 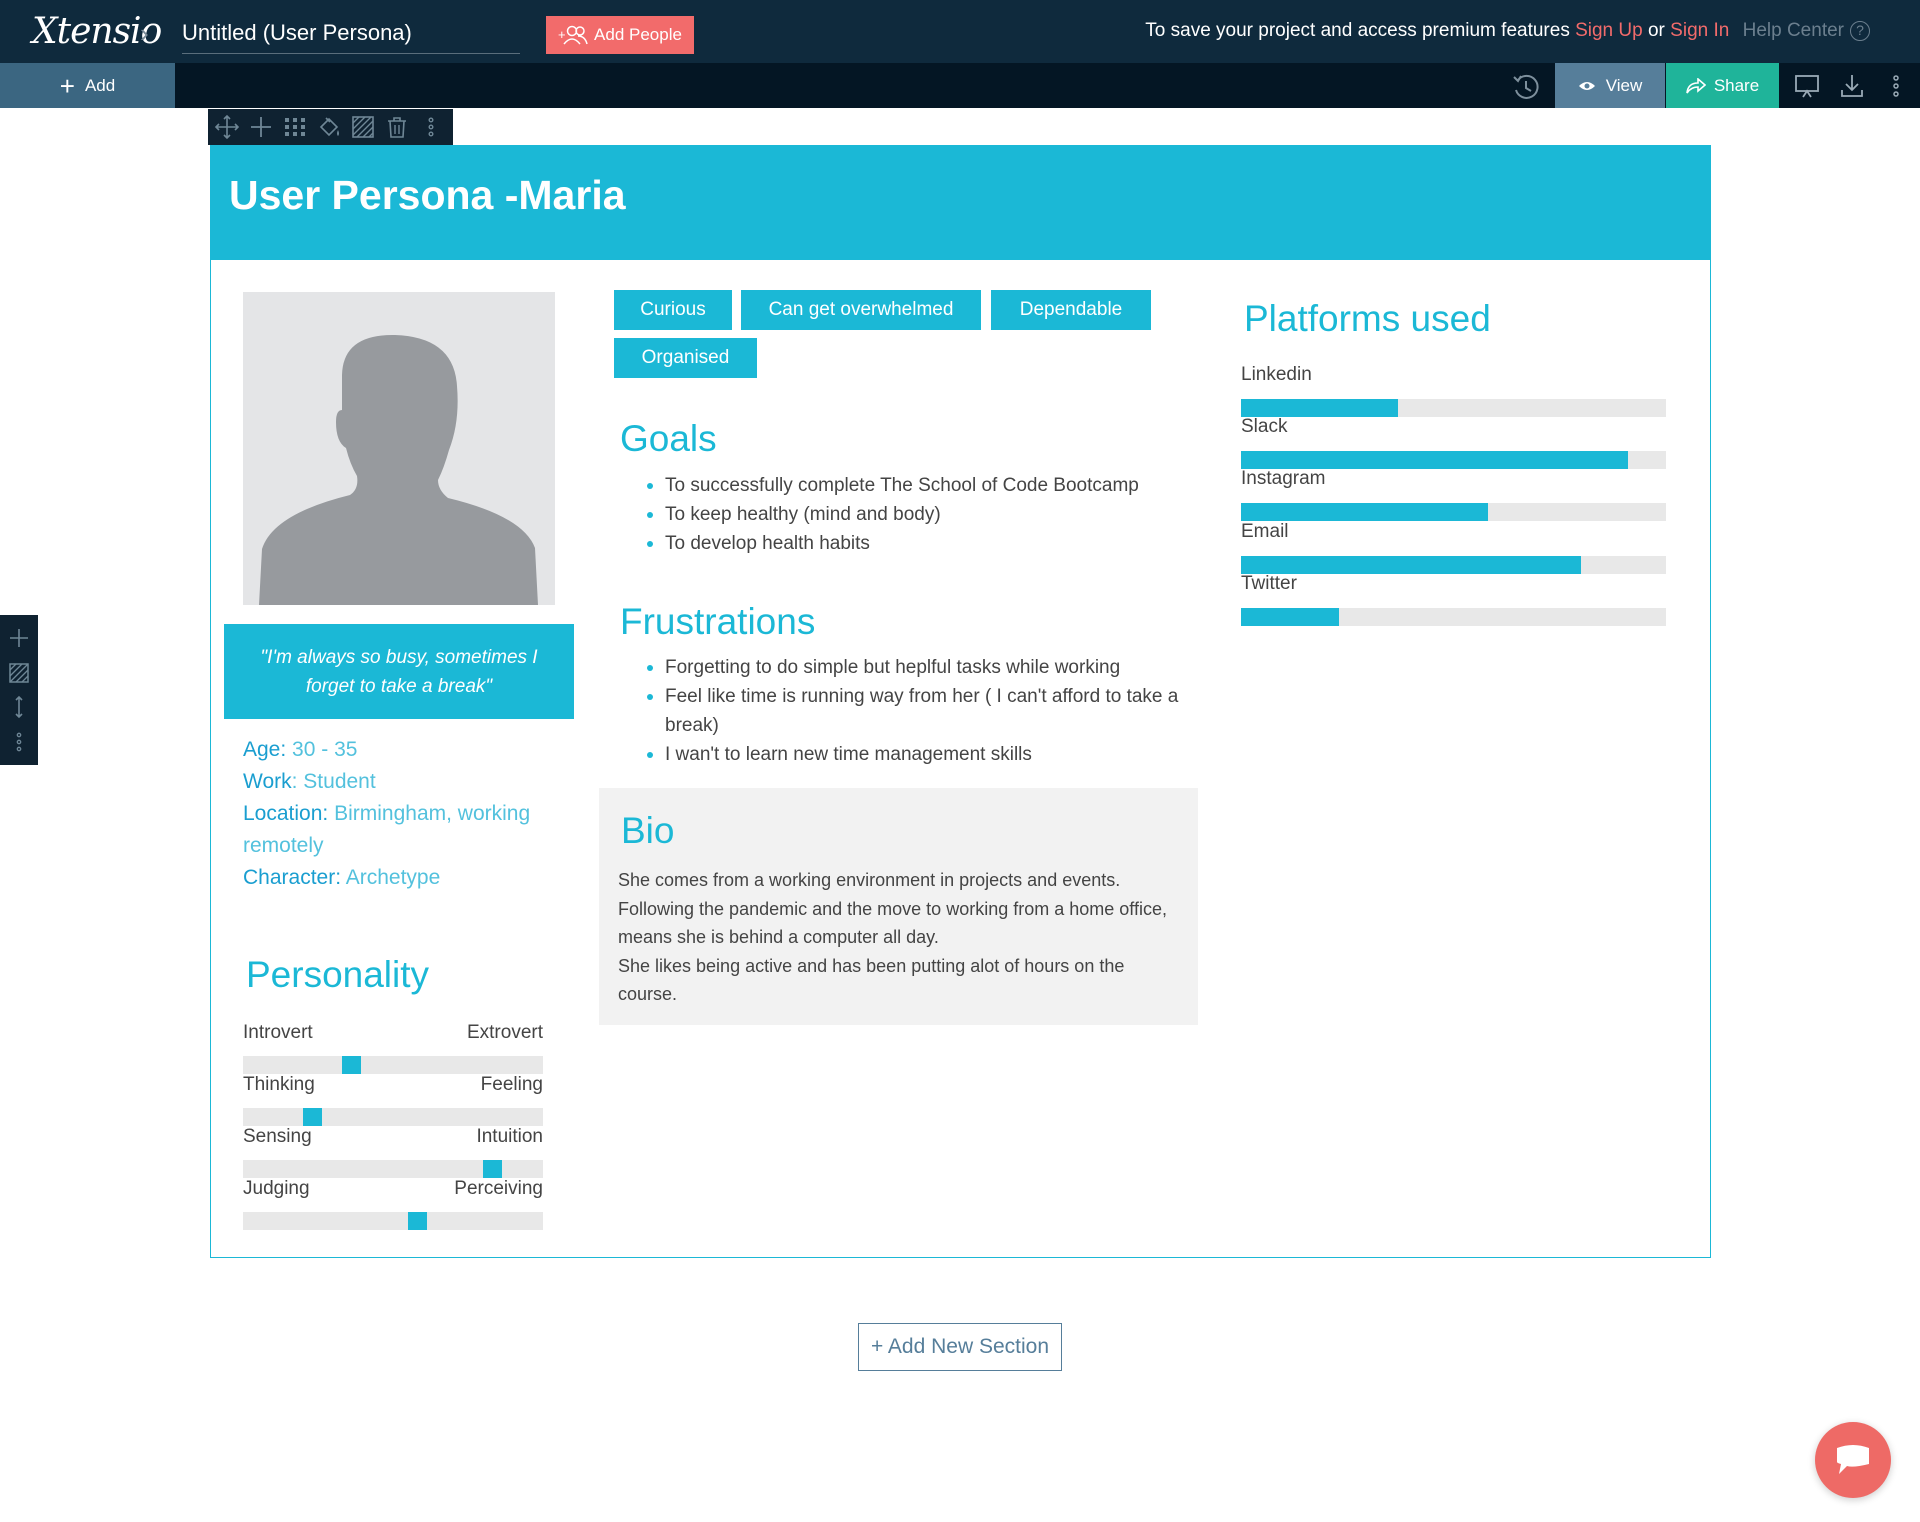 I want to click on resize-vertical-icon, so click(x=19, y=707).